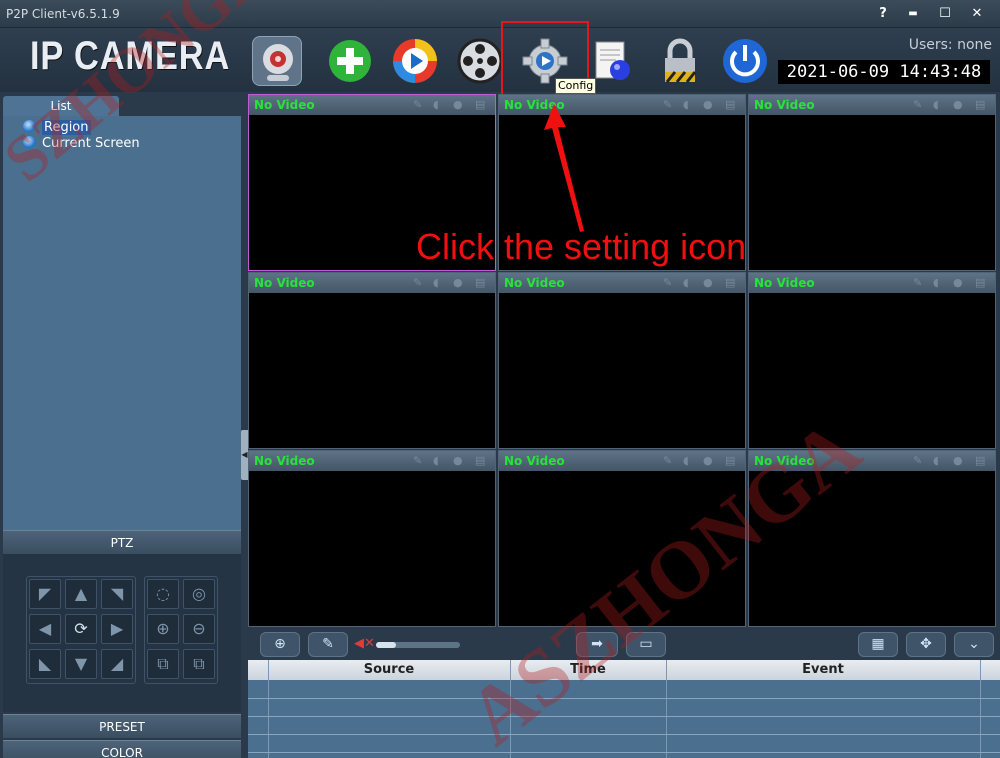 The width and height of the screenshot is (1000, 758). Describe the element at coordinates (364, 643) in the screenshot. I see `mute-speaker-icon: ◀✕` at that location.